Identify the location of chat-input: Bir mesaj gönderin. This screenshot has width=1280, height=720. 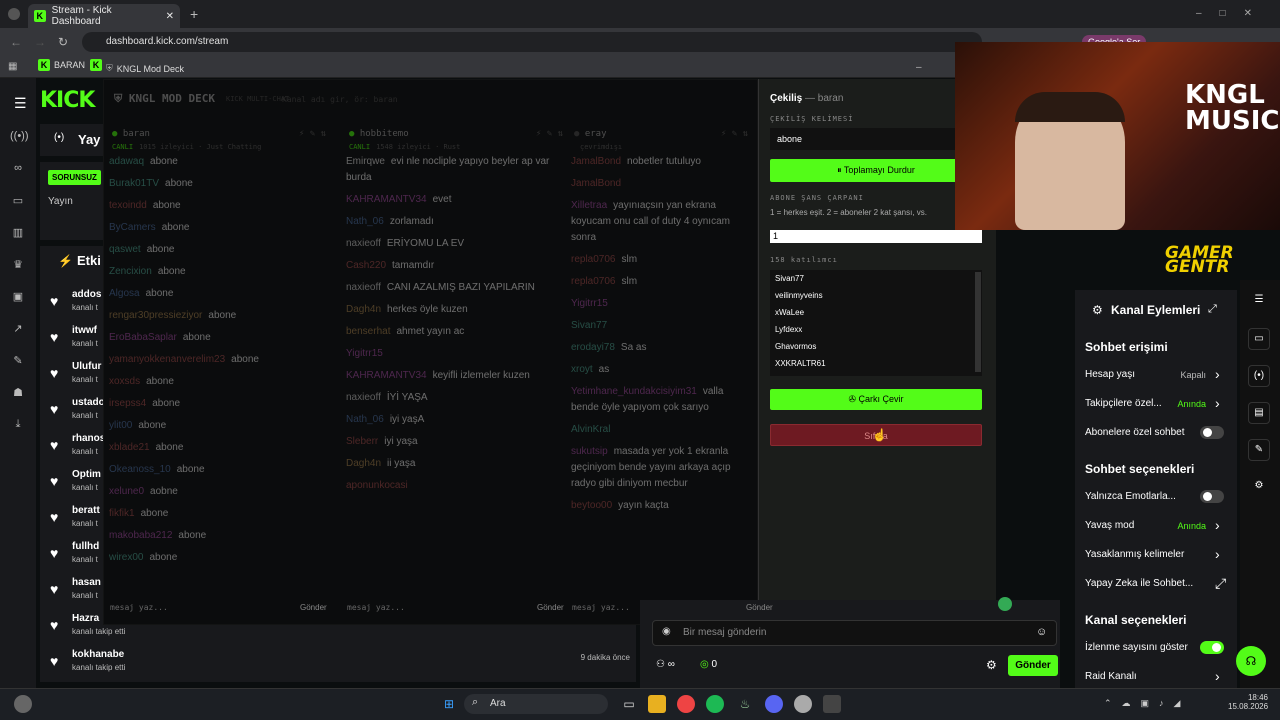
(854, 633).